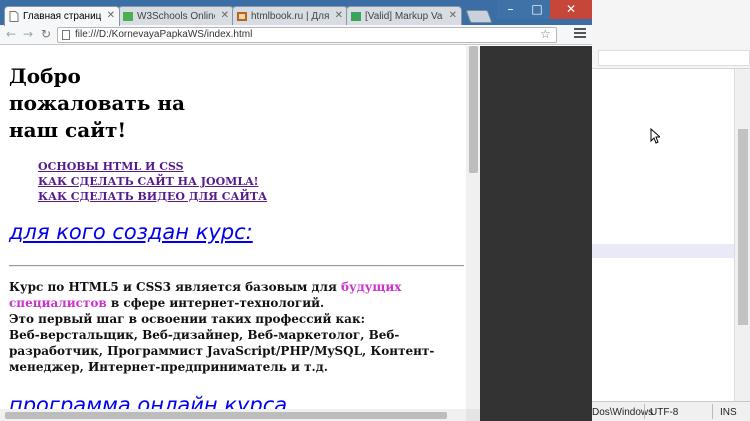 The width and height of the screenshot is (750, 421). What do you see at coordinates (664, 412) in the screenshot?
I see `encoding-status: UTF-8` at bounding box center [664, 412].